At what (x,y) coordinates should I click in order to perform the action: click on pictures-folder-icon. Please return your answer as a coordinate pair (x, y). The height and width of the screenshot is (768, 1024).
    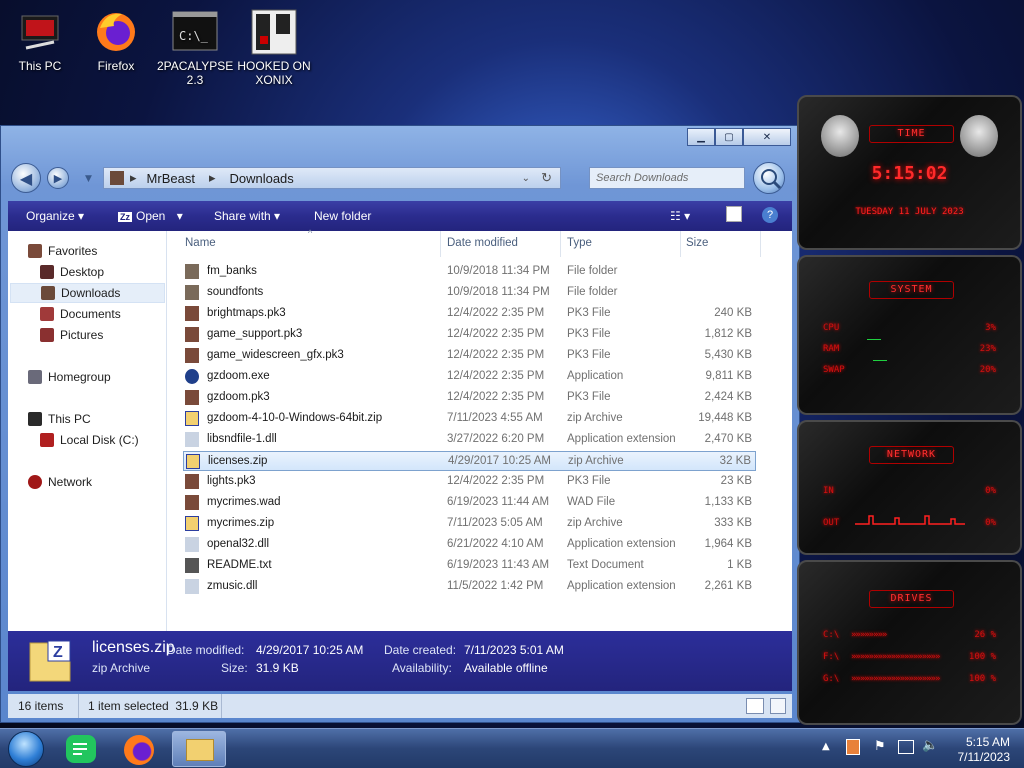
    Looking at the image, I should click on (47, 335).